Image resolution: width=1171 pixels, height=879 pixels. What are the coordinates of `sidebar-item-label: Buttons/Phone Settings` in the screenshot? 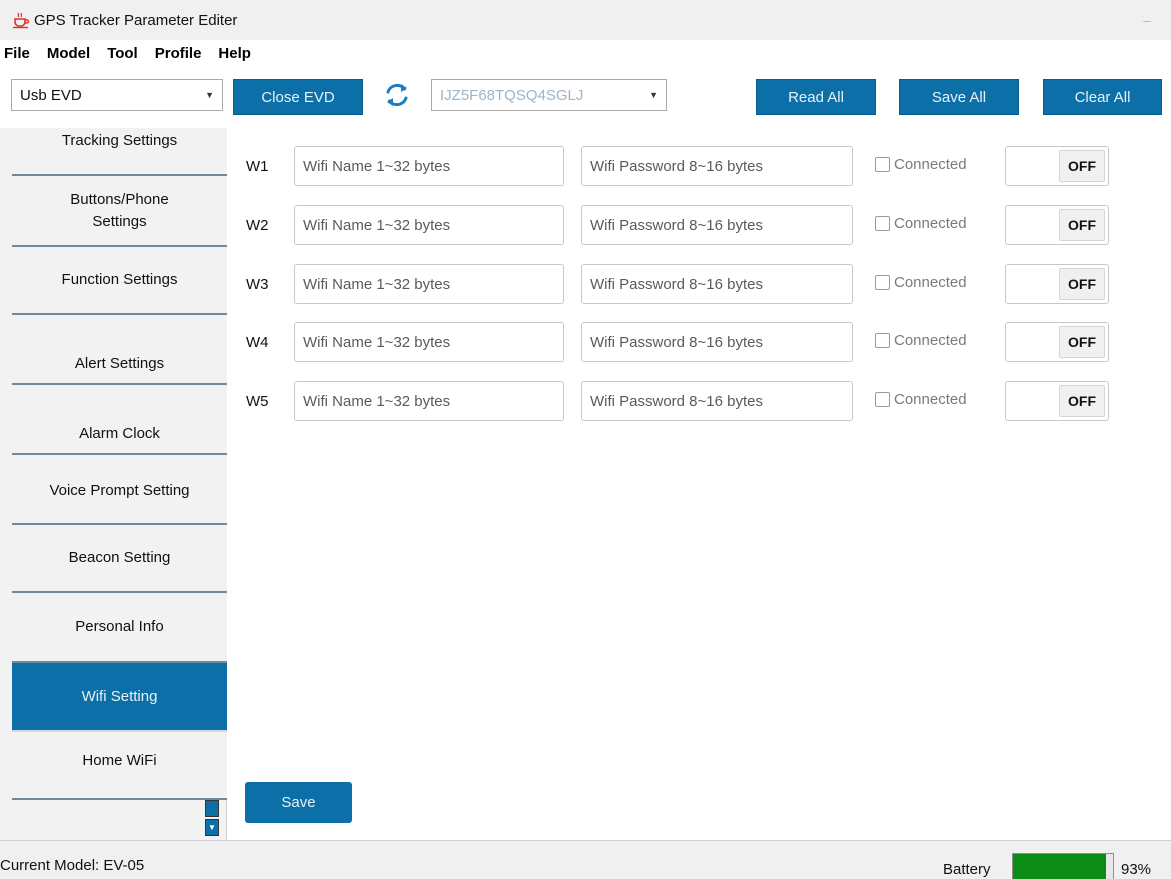 It's located at (119, 210).